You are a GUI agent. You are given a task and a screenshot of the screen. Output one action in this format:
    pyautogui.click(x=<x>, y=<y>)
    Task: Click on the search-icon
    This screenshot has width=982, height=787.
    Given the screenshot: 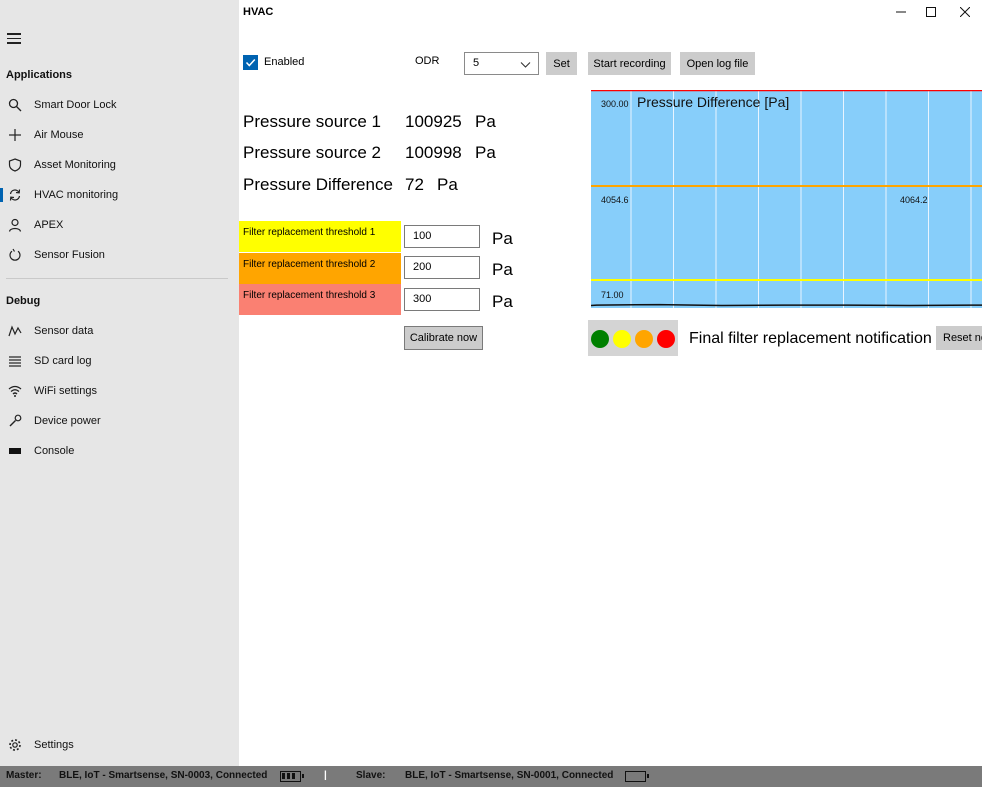 What is the action you would take?
    pyautogui.click(x=15, y=105)
    